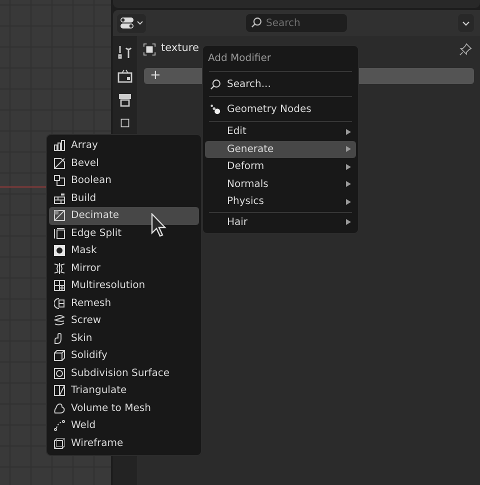 The image size is (480, 485). Describe the element at coordinates (180, 48) in the screenshot. I see `object-name: texture` at that location.